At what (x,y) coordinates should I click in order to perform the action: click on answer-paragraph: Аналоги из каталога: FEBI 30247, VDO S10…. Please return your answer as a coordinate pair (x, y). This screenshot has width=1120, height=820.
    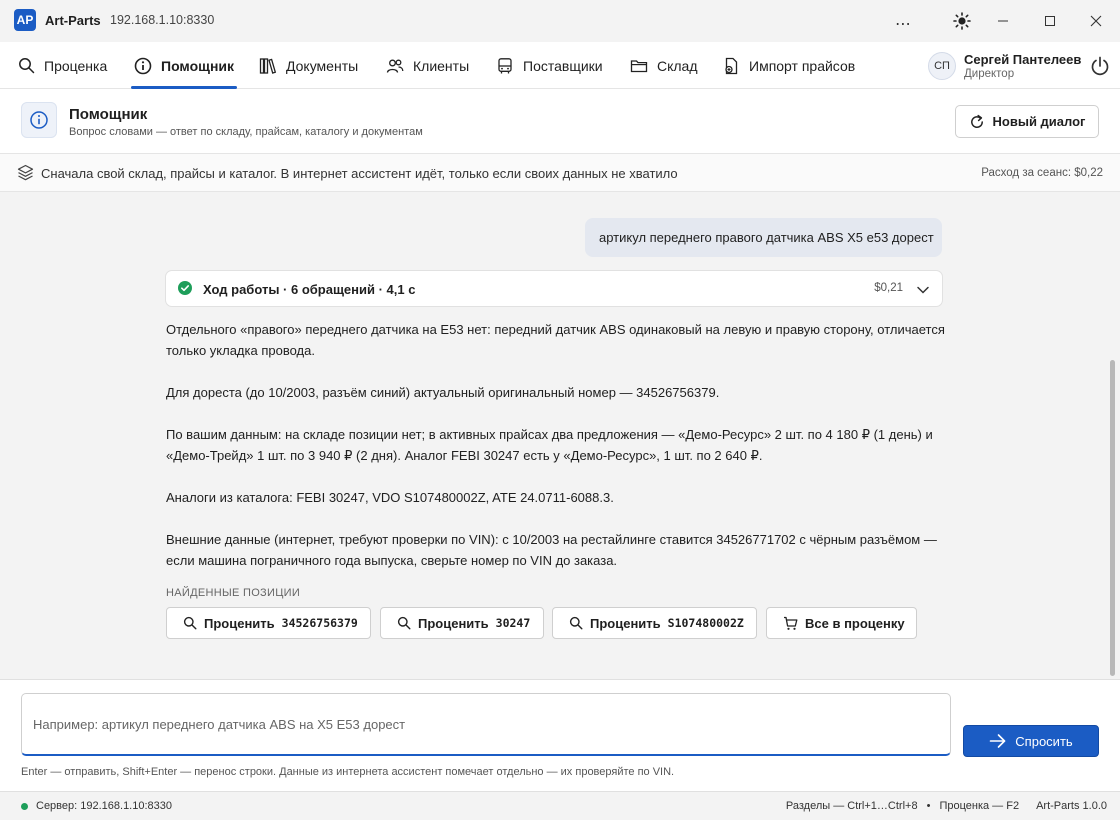
    Looking at the image, I should click on (390, 497).